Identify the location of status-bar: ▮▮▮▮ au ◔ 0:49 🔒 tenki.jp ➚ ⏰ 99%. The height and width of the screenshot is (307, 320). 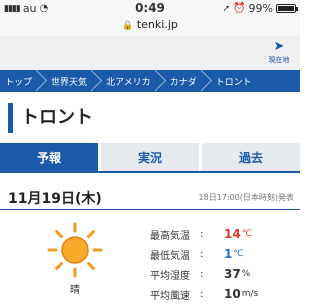
(150, 18).